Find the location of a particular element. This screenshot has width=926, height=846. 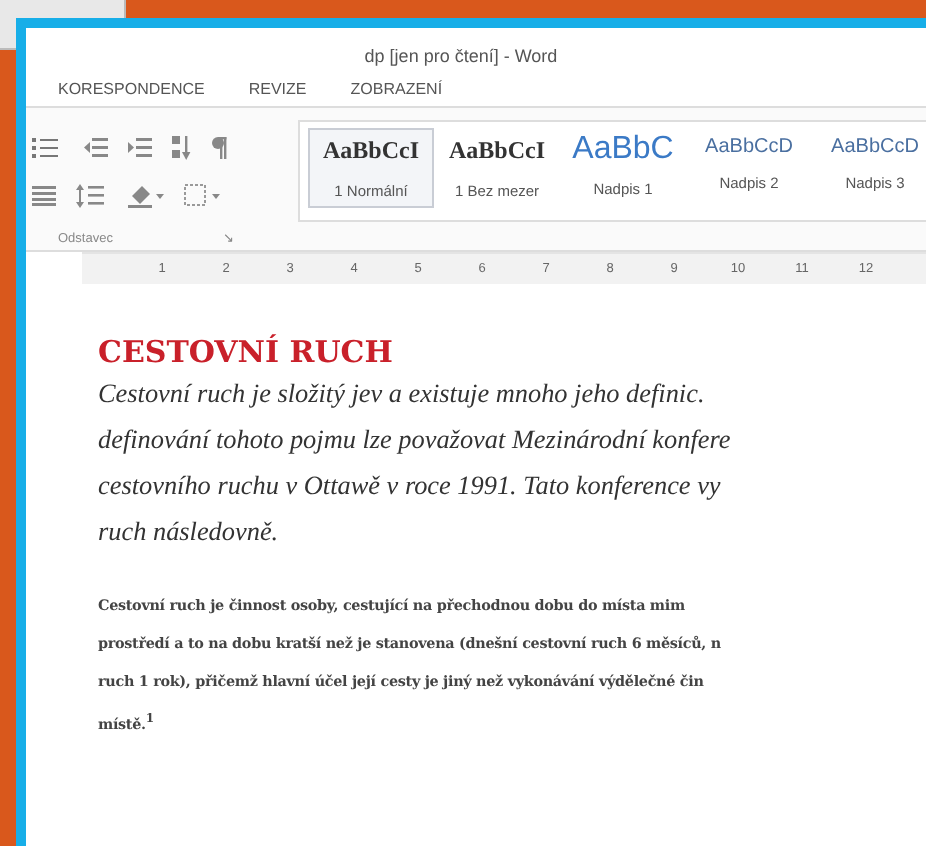

indent-increase-icon is located at coordinates (140, 147).